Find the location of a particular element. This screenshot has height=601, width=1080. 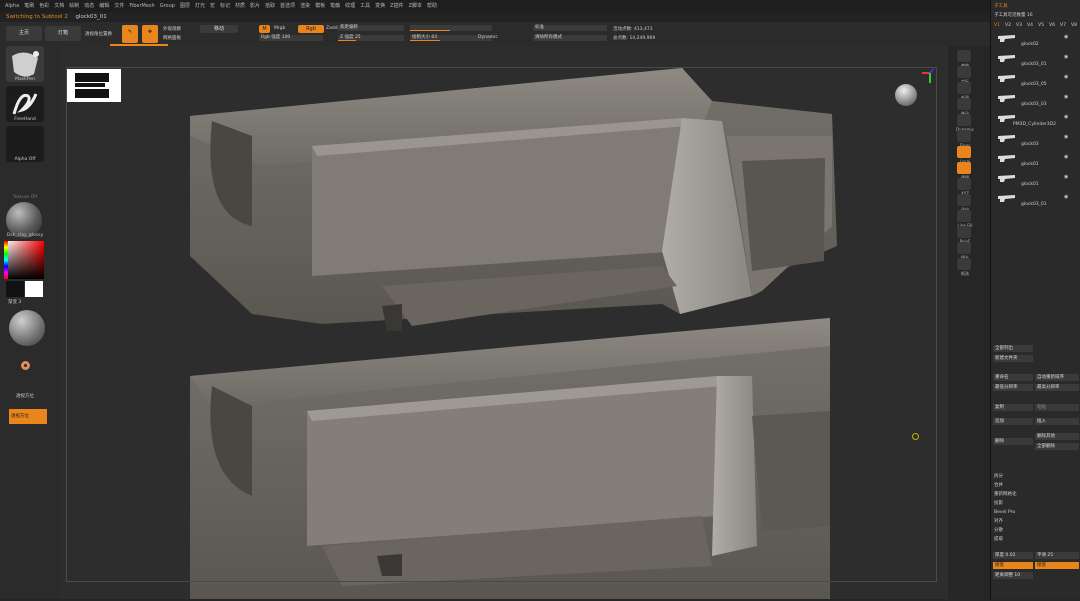

zadd-label: Zadd is located at coordinates (332, 28).